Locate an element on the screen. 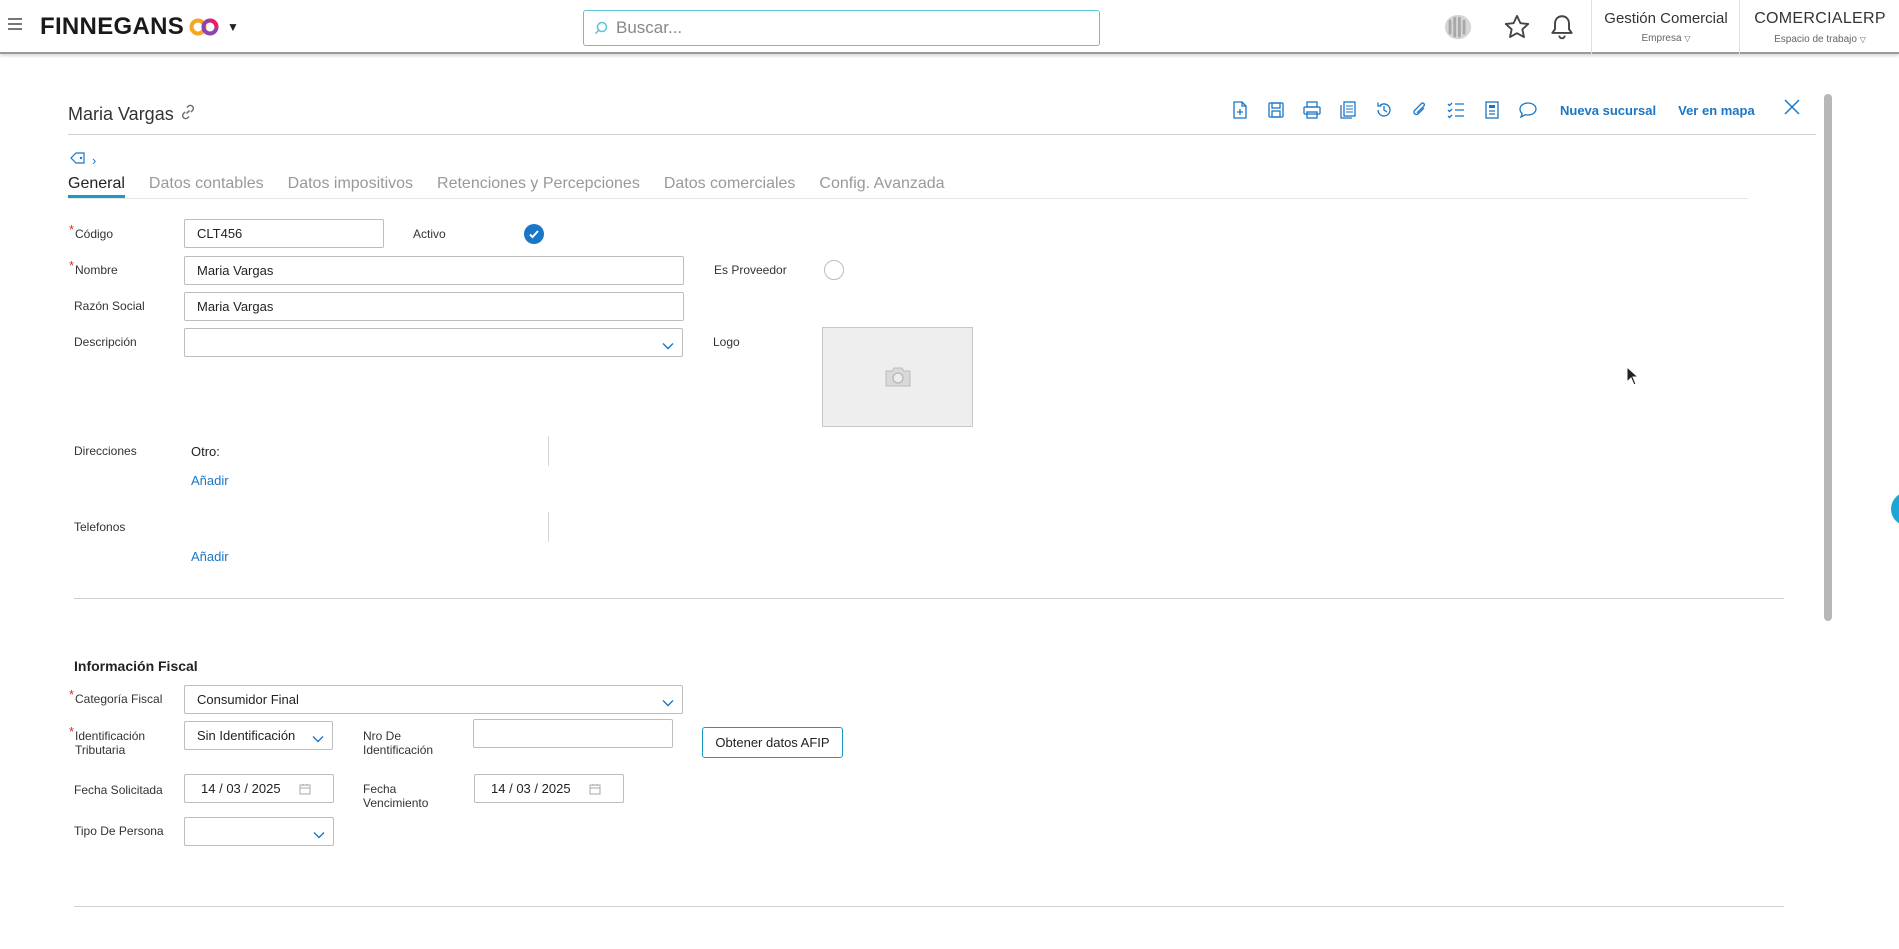  descripcion-select is located at coordinates (433, 342).